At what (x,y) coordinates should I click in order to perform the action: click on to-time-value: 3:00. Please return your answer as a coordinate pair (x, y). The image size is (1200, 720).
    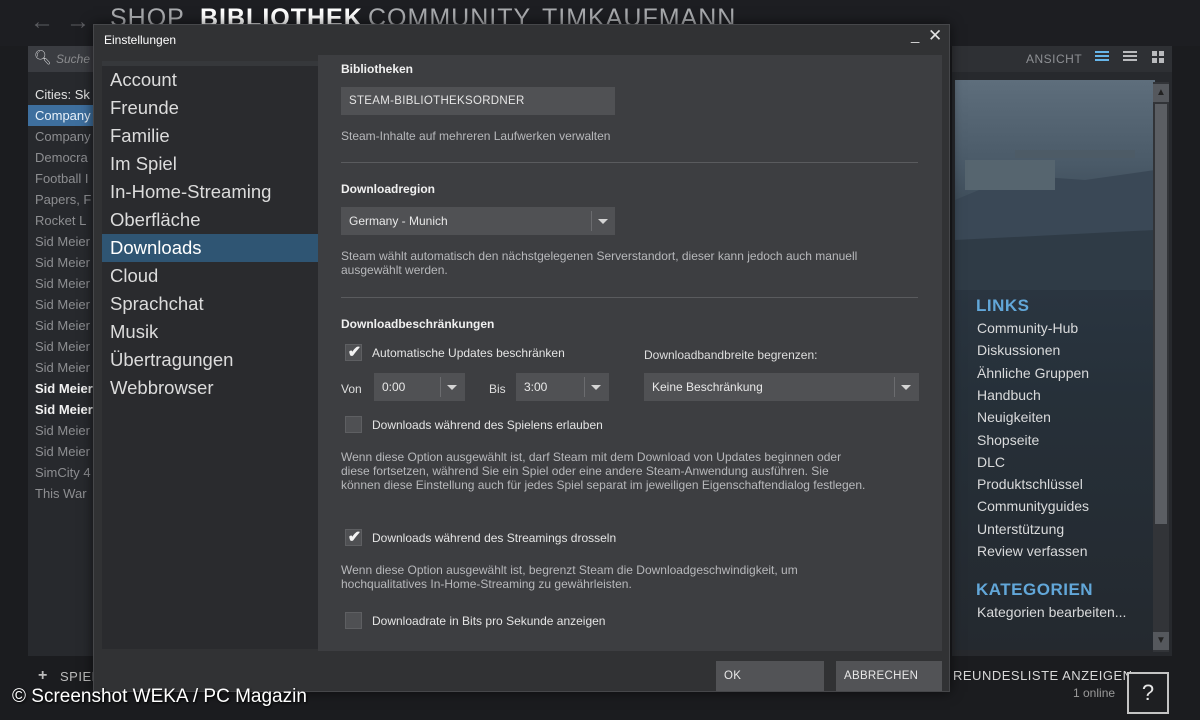
    Looking at the image, I should click on (536, 387).